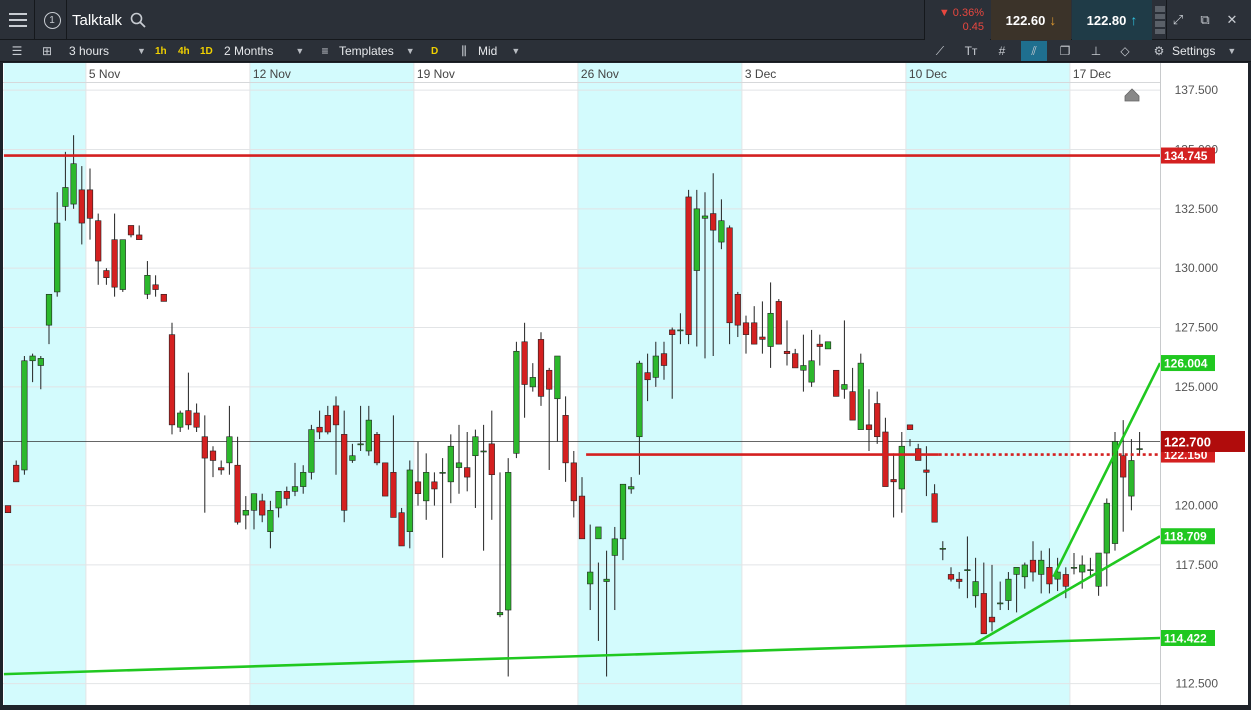  I want to click on gear-icon: ⚙, so click(1159, 51).